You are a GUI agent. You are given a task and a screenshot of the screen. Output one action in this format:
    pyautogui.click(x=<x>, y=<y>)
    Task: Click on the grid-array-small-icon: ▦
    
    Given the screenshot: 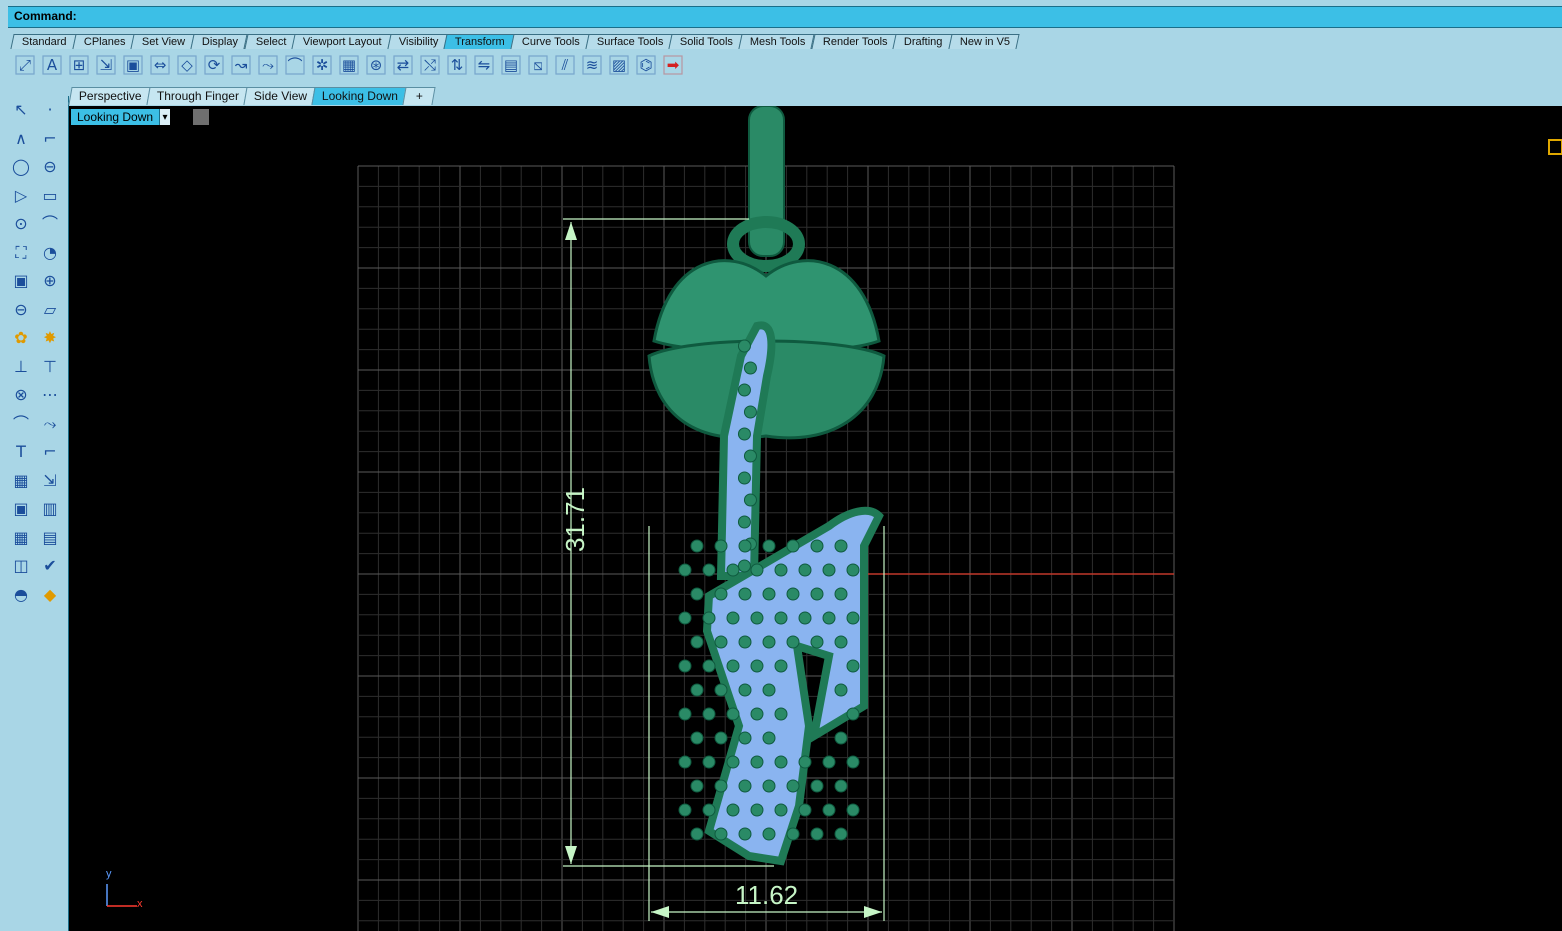 What is the action you would take?
    pyautogui.click(x=21, y=537)
    